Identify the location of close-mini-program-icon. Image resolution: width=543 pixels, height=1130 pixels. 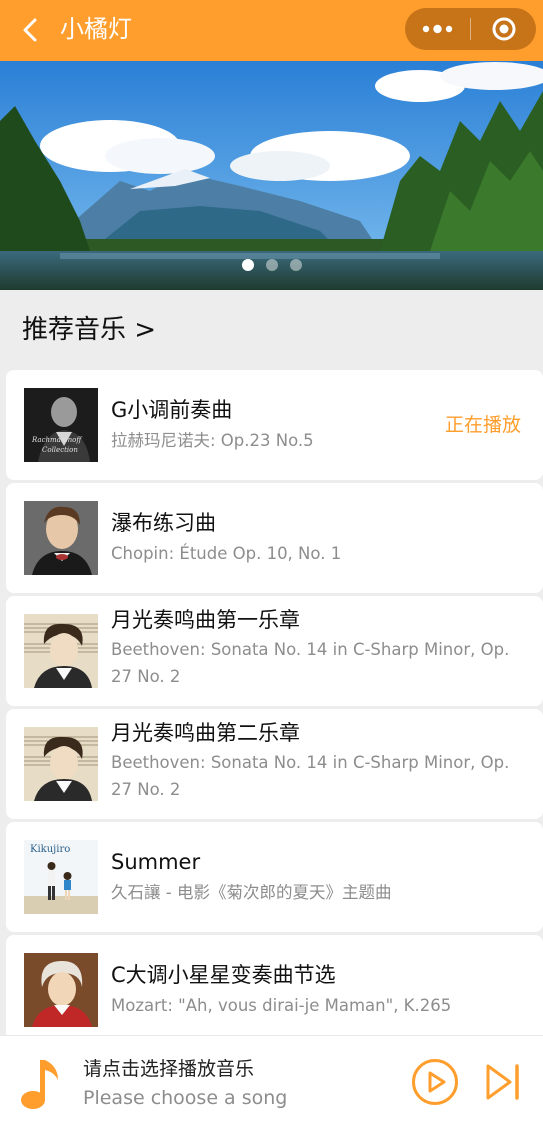
(503, 29).